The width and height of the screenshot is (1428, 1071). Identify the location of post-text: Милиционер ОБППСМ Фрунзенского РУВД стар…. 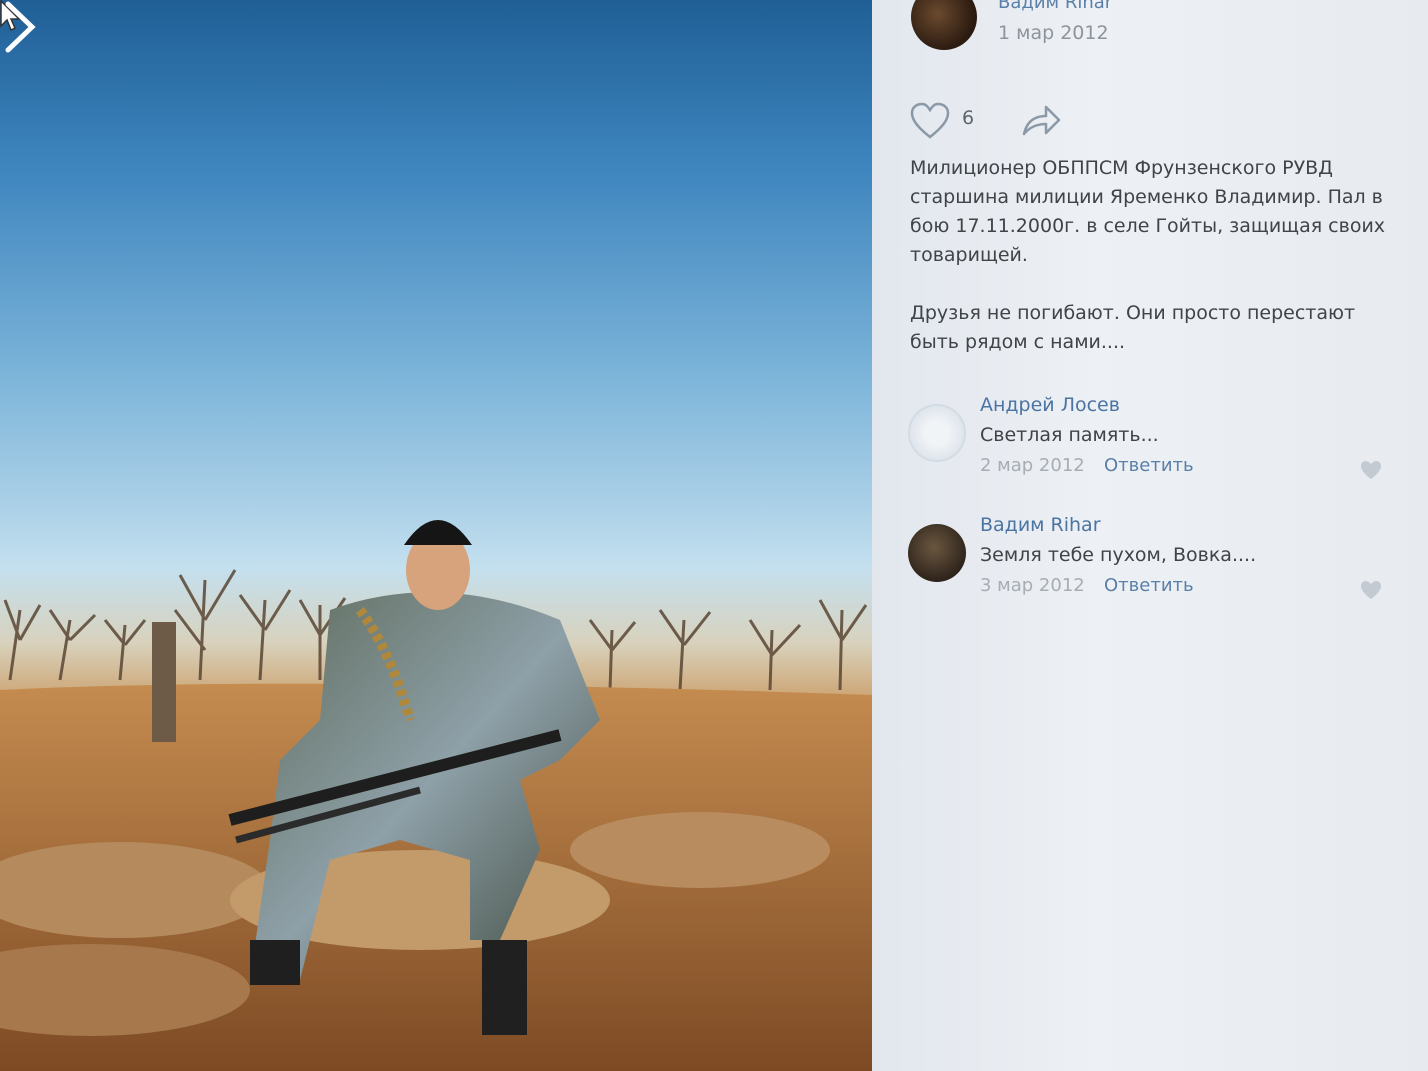
(1148, 255).